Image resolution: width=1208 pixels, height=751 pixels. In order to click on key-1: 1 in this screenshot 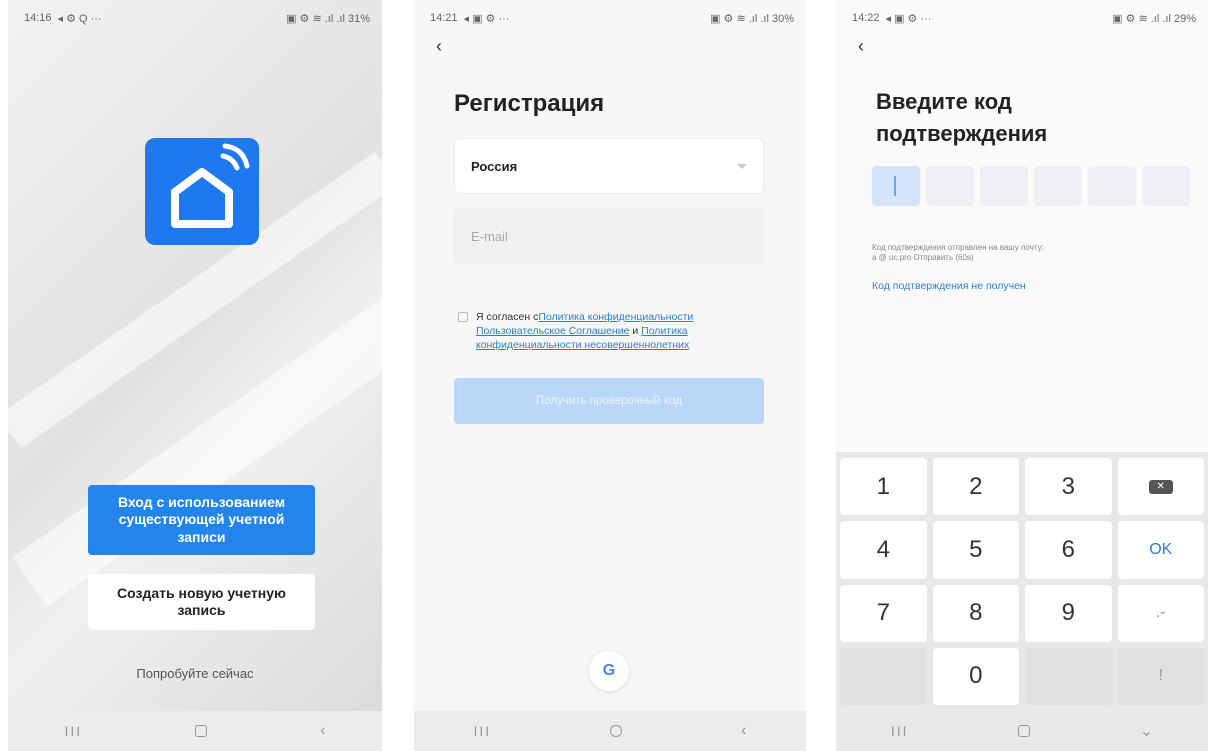, I will do `click(883, 487)`.